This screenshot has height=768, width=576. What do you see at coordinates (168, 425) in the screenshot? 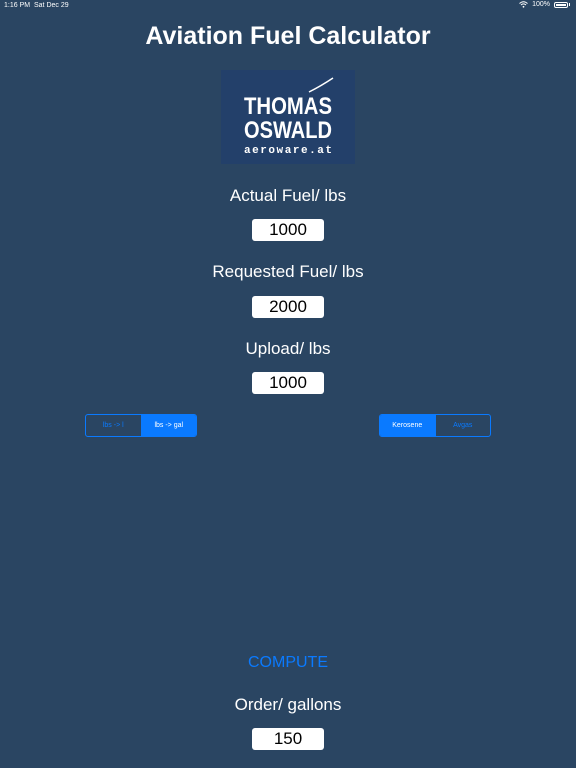
I see `segment-lbs-to-gallons: lbs -> gal` at bounding box center [168, 425].